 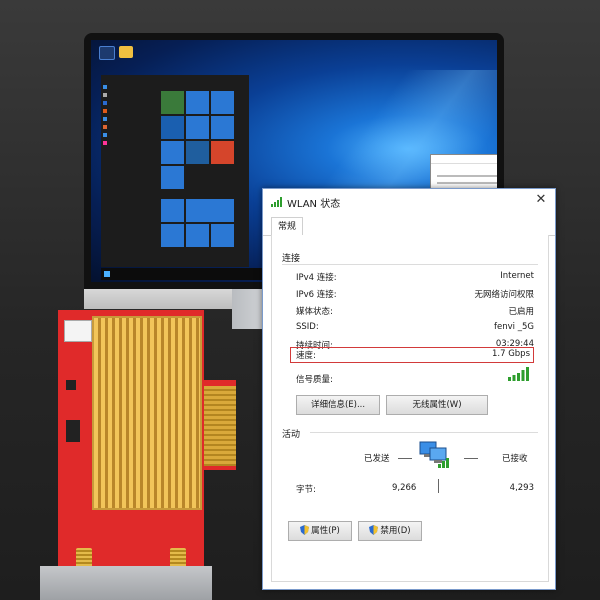 What do you see at coordinates (126, 52) in the screenshot?
I see `desktop-icon-folder` at bounding box center [126, 52].